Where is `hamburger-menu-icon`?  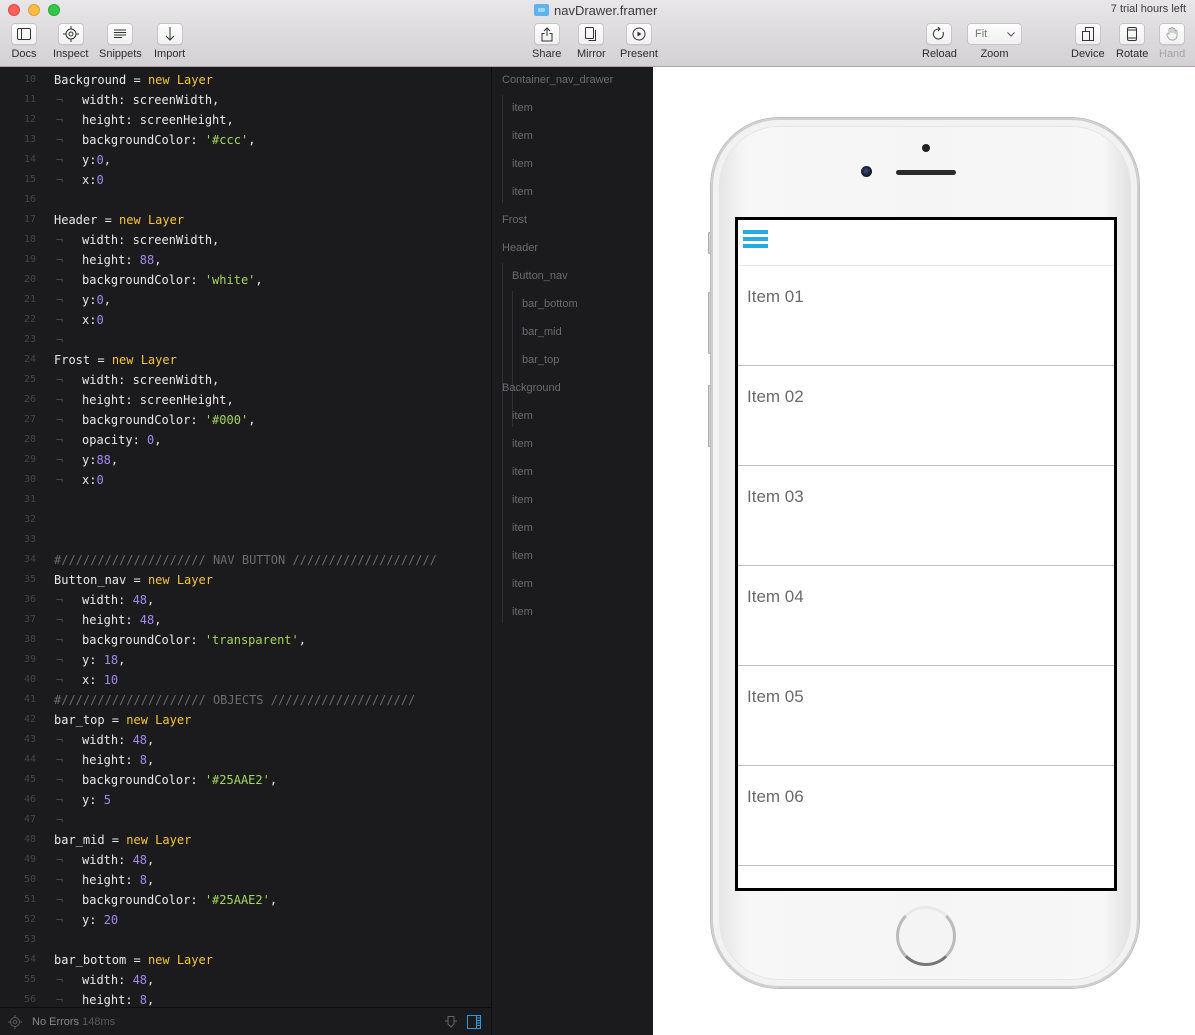
hamburger-menu-icon is located at coordinates (755, 241).